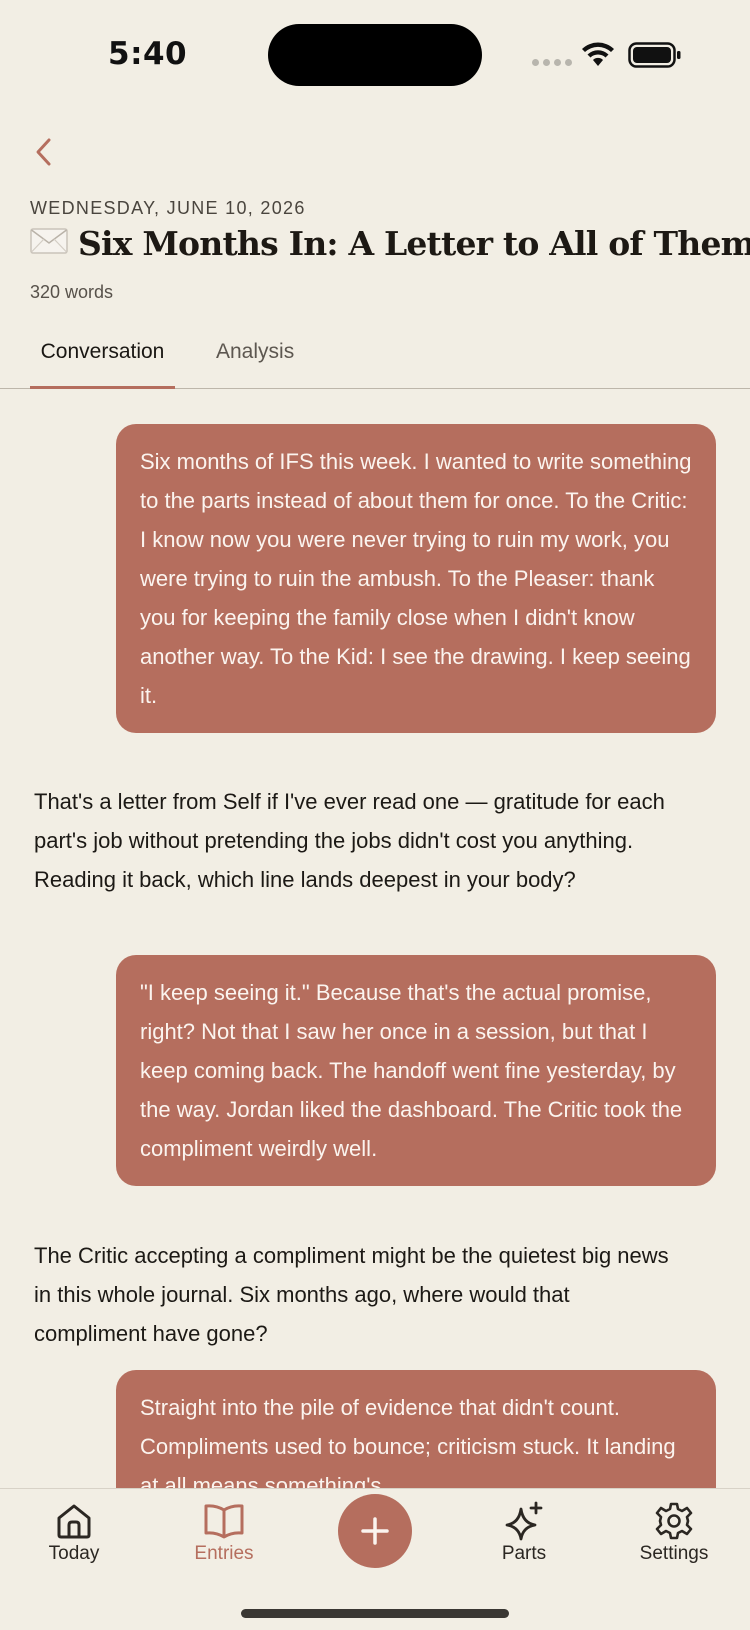 The width and height of the screenshot is (750, 1630). What do you see at coordinates (102, 364) in the screenshot?
I see `tab-conversation: Conversation` at bounding box center [102, 364].